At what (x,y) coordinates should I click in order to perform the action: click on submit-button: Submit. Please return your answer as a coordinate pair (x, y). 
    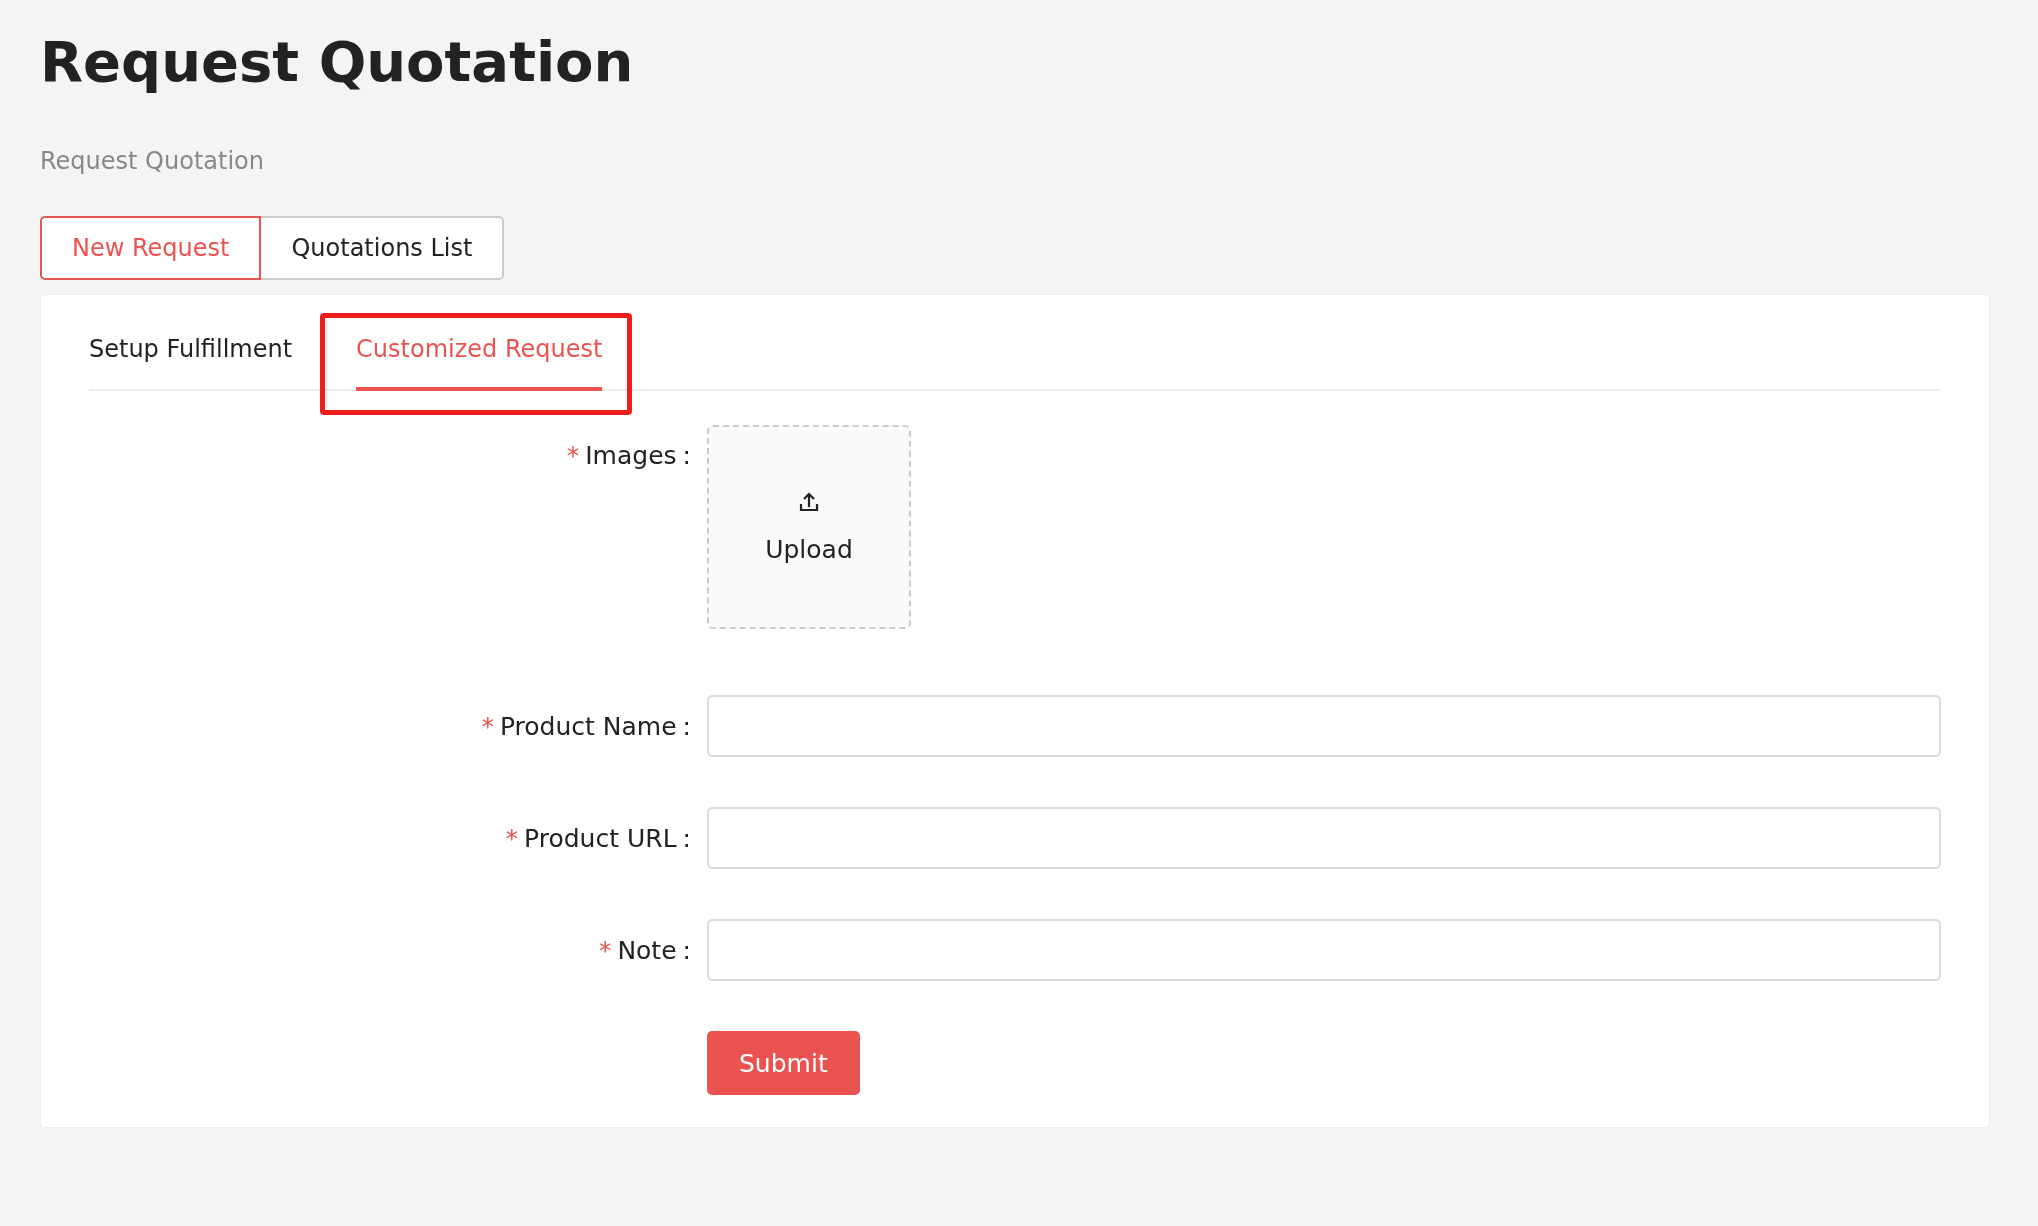
    Looking at the image, I should click on (783, 1063).